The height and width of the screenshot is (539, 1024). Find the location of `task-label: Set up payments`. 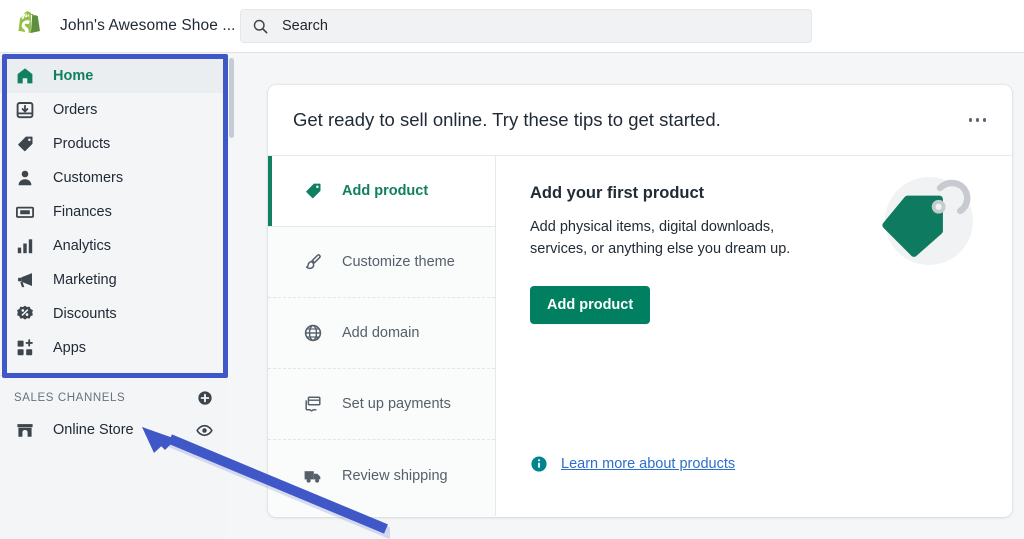

task-label: Set up payments is located at coordinates (396, 404).